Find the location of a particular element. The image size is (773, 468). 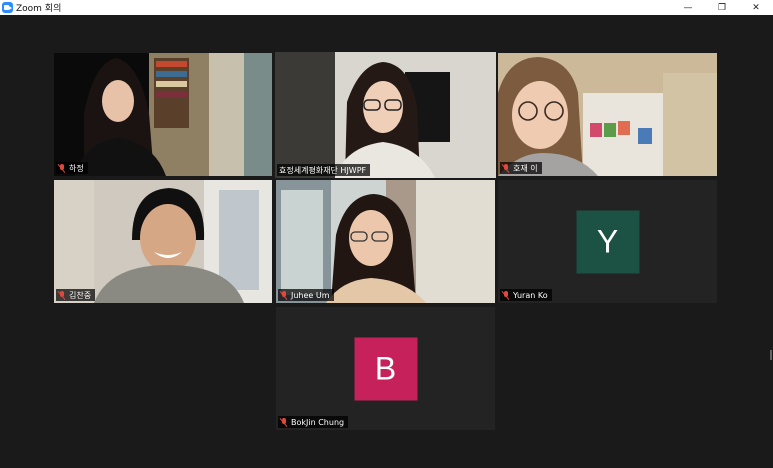

participant-name: 호재 이 is located at coordinates (525, 168).